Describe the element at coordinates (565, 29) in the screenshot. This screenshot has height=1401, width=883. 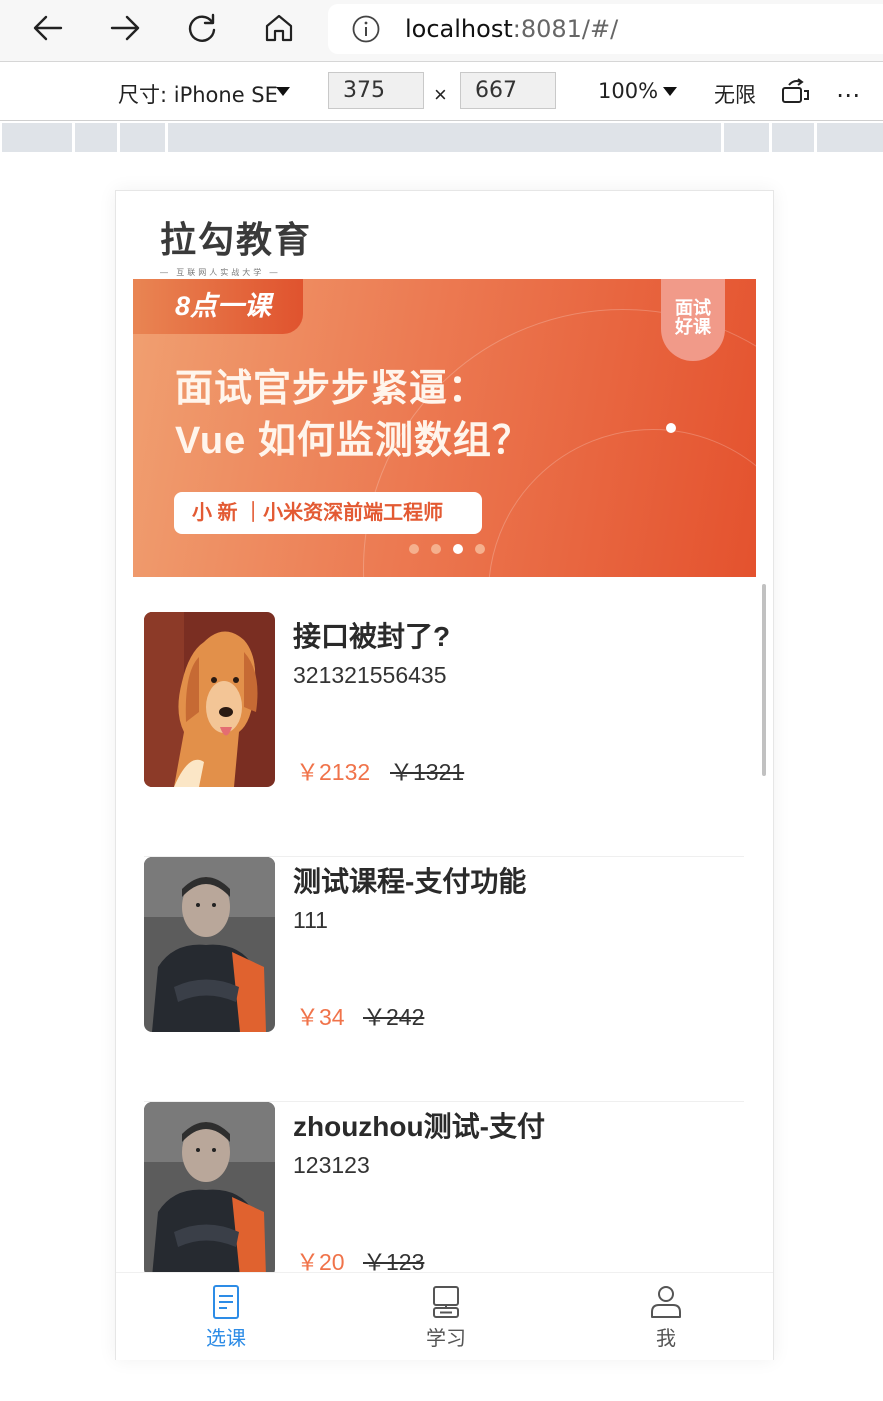
I see `url-path: :8081/#/` at that location.